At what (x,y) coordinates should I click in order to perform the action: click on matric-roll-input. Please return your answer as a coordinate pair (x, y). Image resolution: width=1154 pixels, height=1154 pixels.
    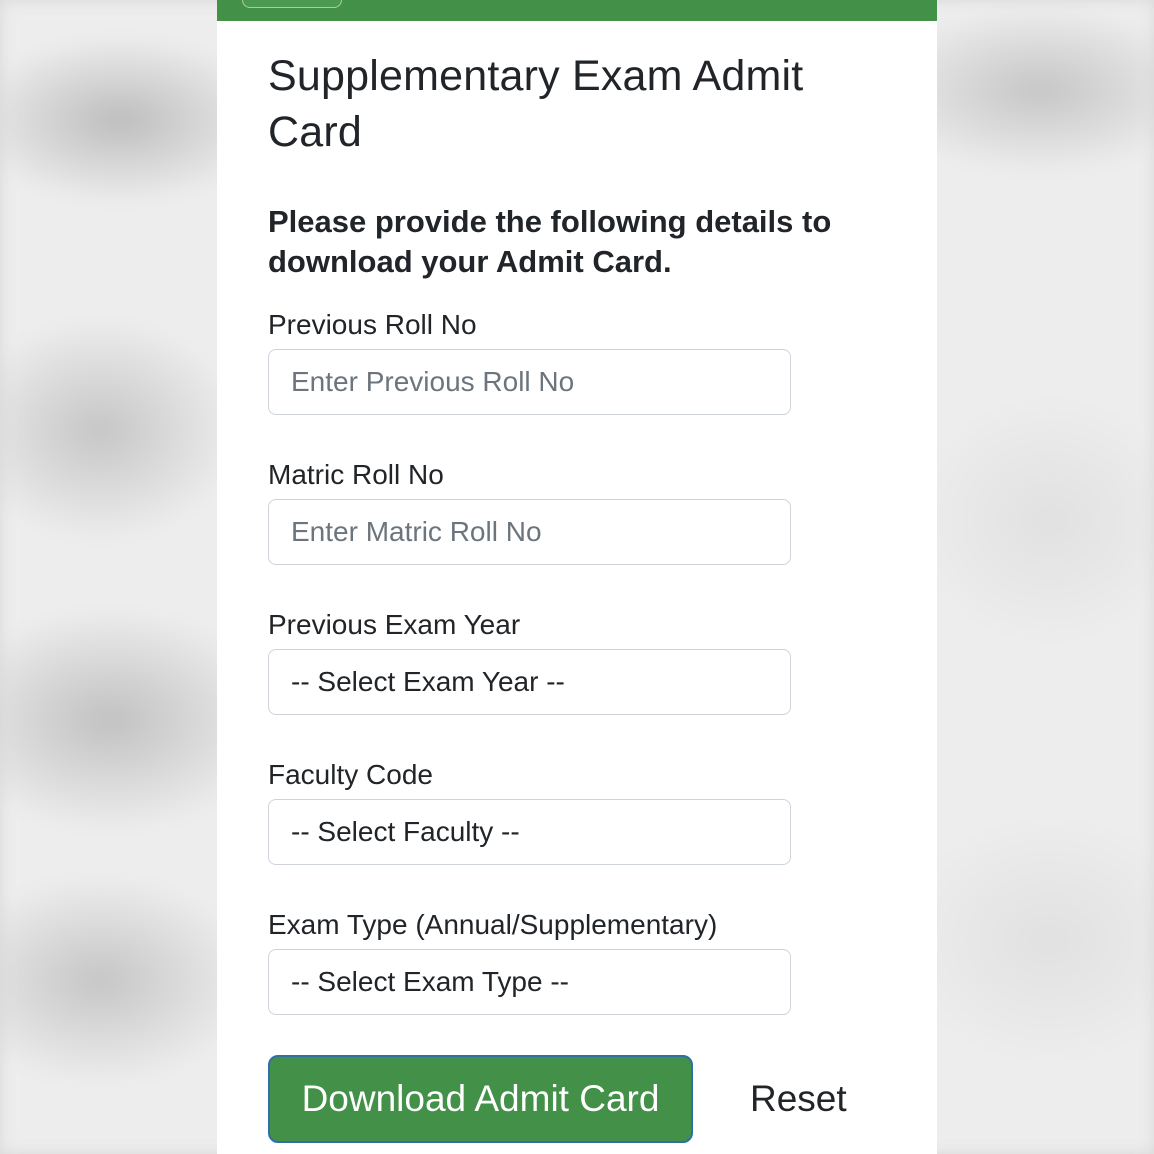
    Looking at the image, I should click on (529, 532).